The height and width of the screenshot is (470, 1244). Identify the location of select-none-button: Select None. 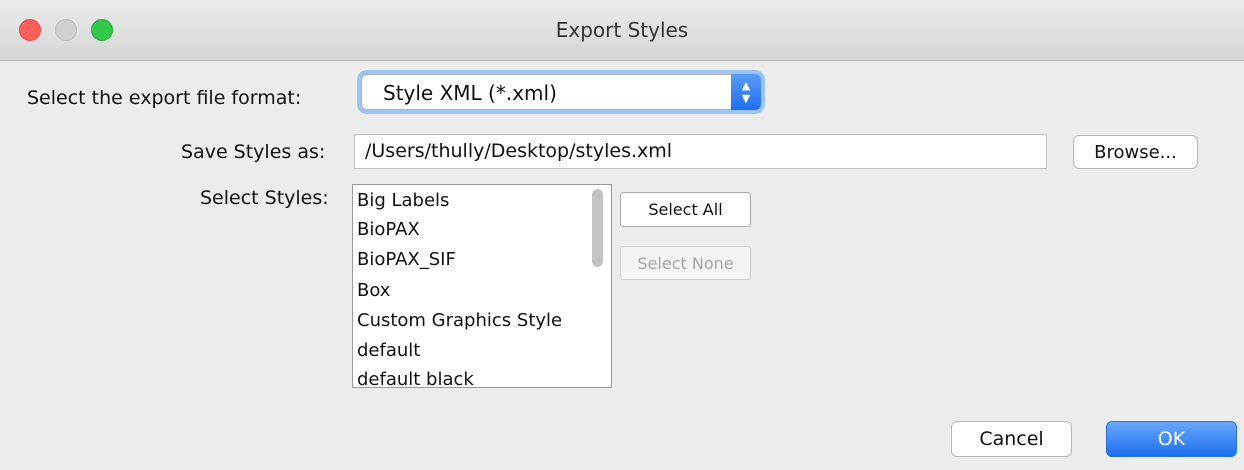
(685, 263).